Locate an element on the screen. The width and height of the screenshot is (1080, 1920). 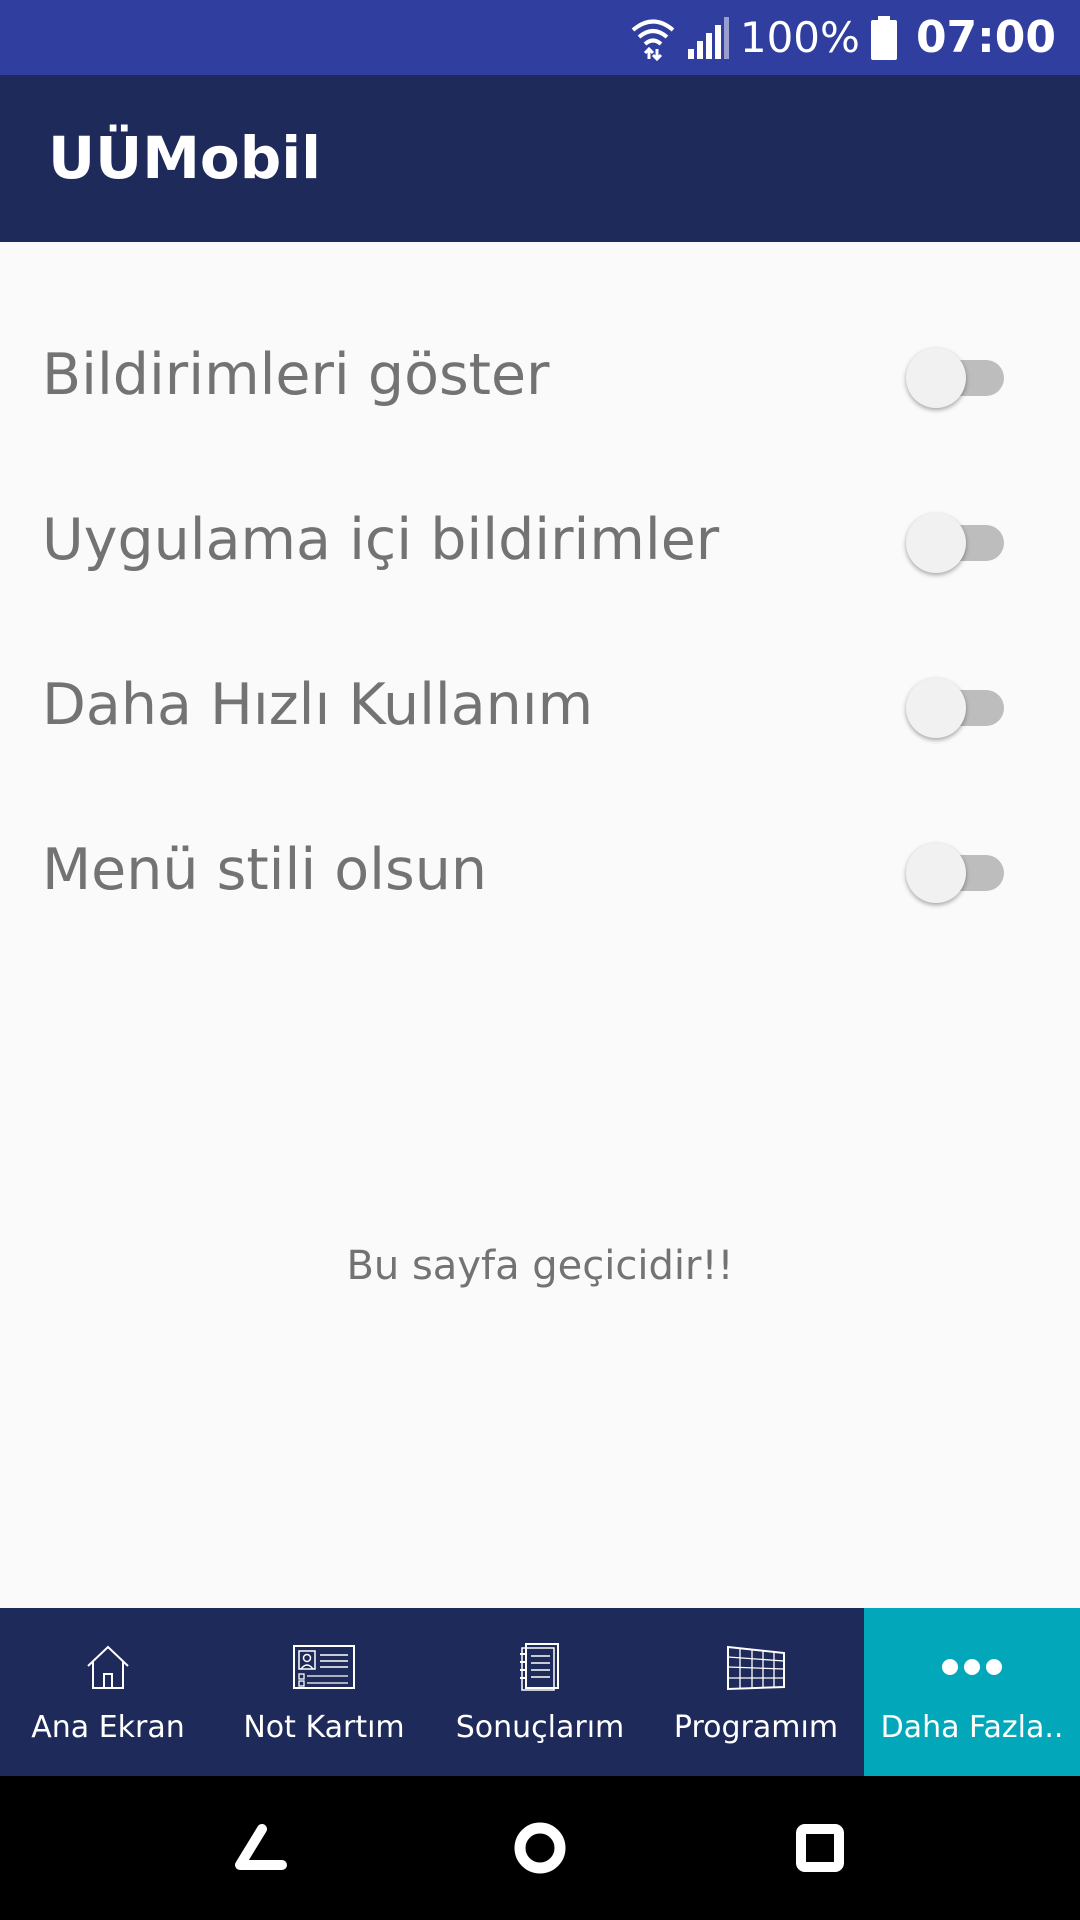
setting-row-show-notifications: Bildirimleri göster is located at coordinates (540, 375).